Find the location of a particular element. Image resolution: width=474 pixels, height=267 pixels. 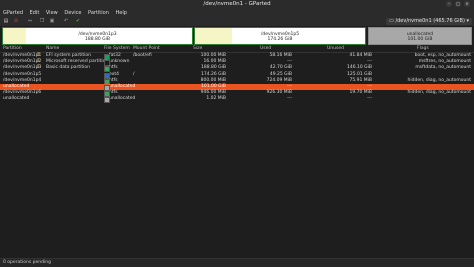

cell-name: Basic data partition is located at coordinates (68, 68).